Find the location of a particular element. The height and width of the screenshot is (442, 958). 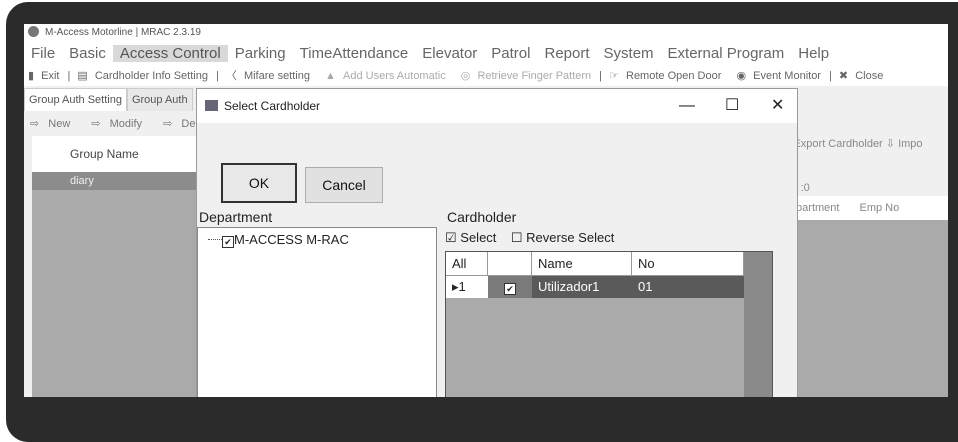

tree-connector is located at coordinates (215, 239).